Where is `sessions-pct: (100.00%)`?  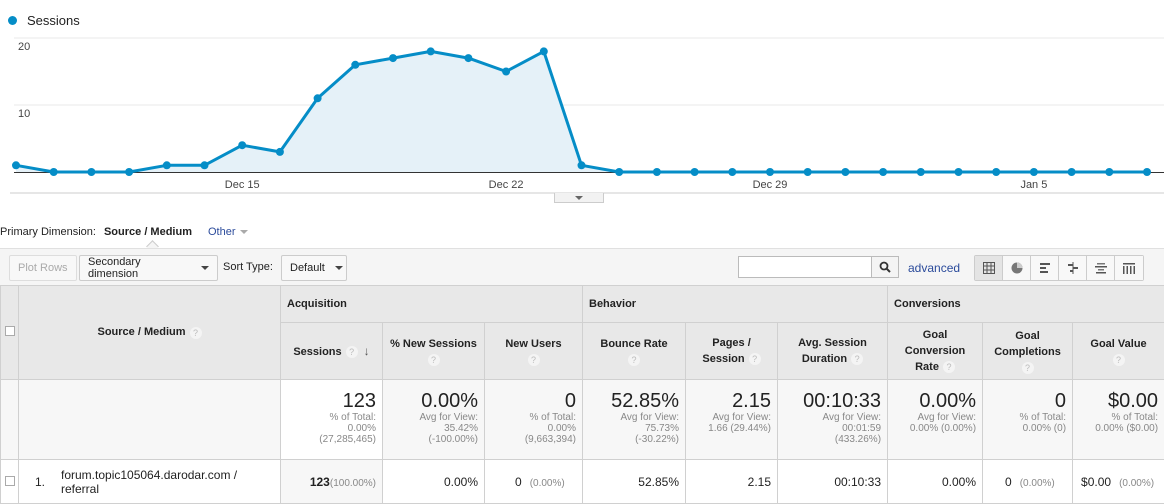
sessions-pct: (100.00%) is located at coordinates (352, 483).